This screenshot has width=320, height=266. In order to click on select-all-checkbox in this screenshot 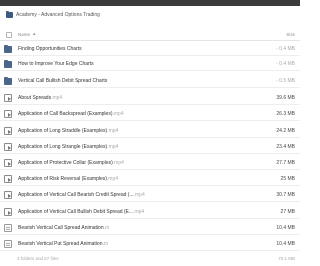, I will do `click(9, 35)`.